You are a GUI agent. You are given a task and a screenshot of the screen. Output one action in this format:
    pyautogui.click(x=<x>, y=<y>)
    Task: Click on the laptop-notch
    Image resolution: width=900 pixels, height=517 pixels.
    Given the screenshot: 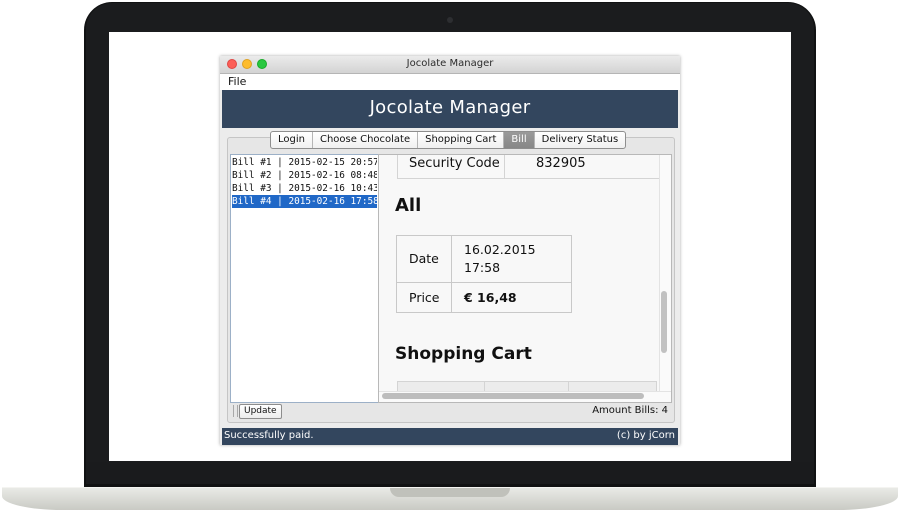 What is the action you would take?
    pyautogui.click(x=450, y=492)
    